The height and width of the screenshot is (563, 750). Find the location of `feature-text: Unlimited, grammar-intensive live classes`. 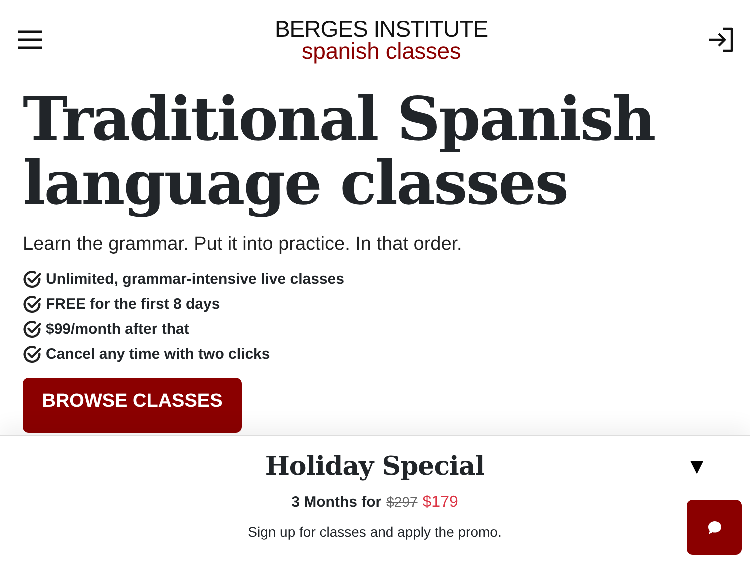

feature-text: Unlimited, grammar-intensive live classes is located at coordinates (195, 279).